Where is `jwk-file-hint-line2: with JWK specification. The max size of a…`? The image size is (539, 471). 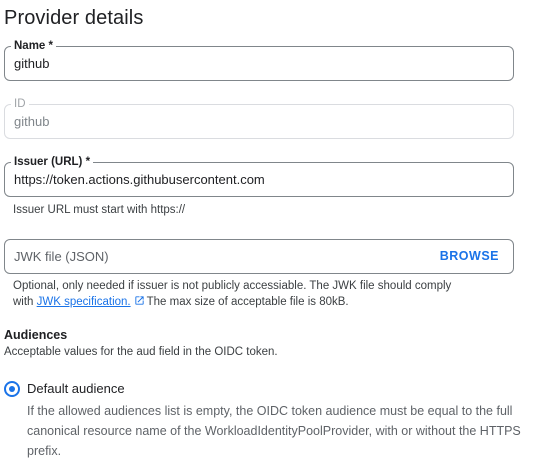 jwk-file-hint-line2: with JWK specification. The max size of a… is located at coordinates (232, 302).